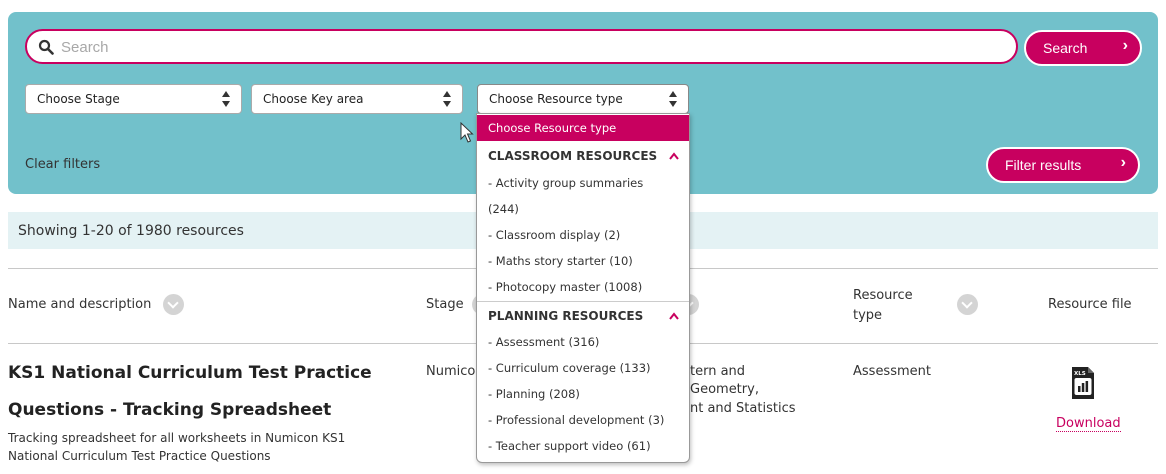 This screenshot has height=474, width=1166. I want to click on dropdown-divider, so click(583, 301).